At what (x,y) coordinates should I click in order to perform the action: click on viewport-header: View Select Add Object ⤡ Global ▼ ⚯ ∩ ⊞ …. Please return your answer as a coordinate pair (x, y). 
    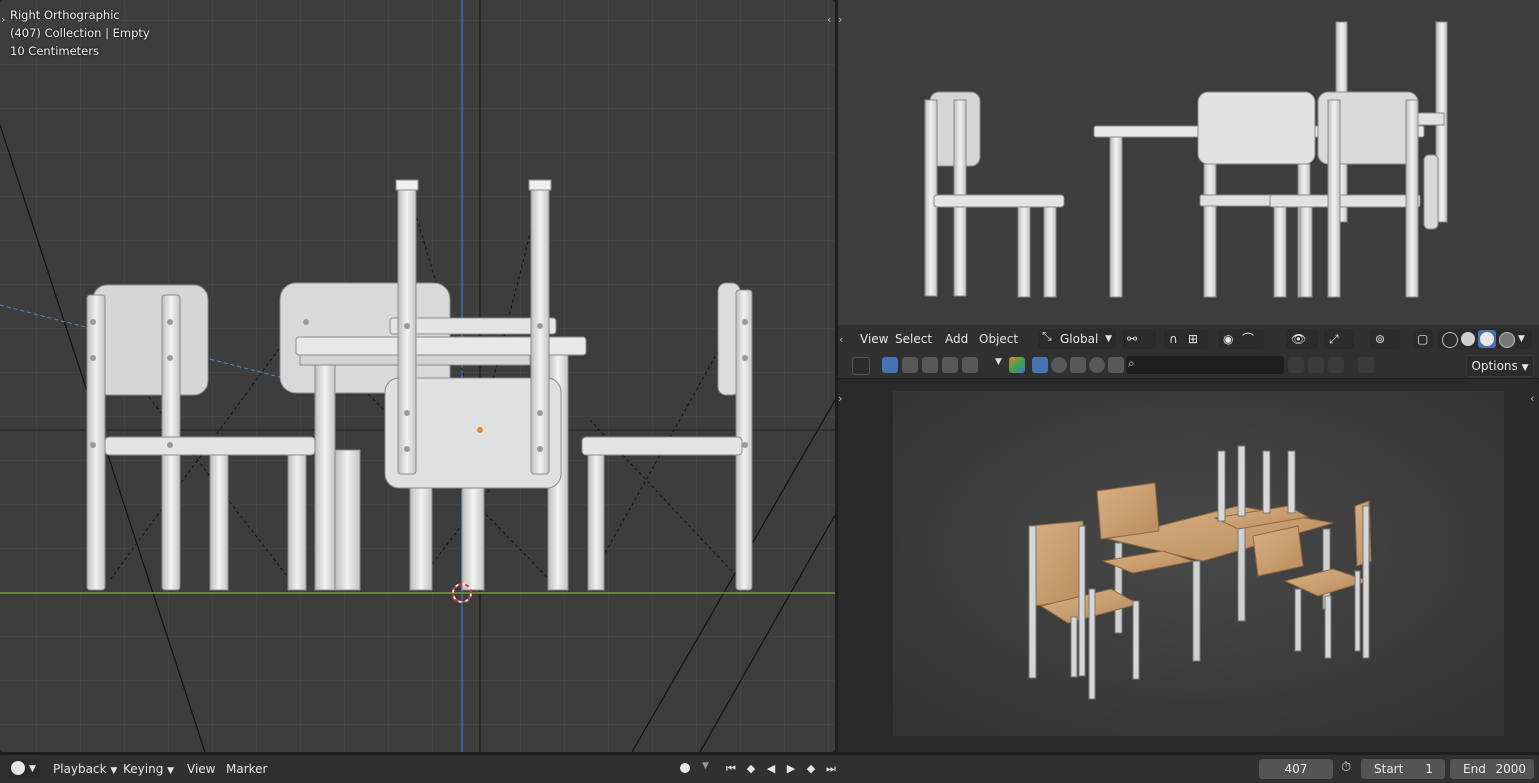
    Looking at the image, I should click on (1188, 339).